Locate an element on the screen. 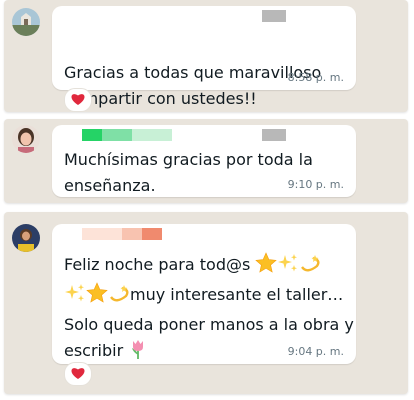  message-timestamp: 9:04 p. m. is located at coordinates (315, 351).